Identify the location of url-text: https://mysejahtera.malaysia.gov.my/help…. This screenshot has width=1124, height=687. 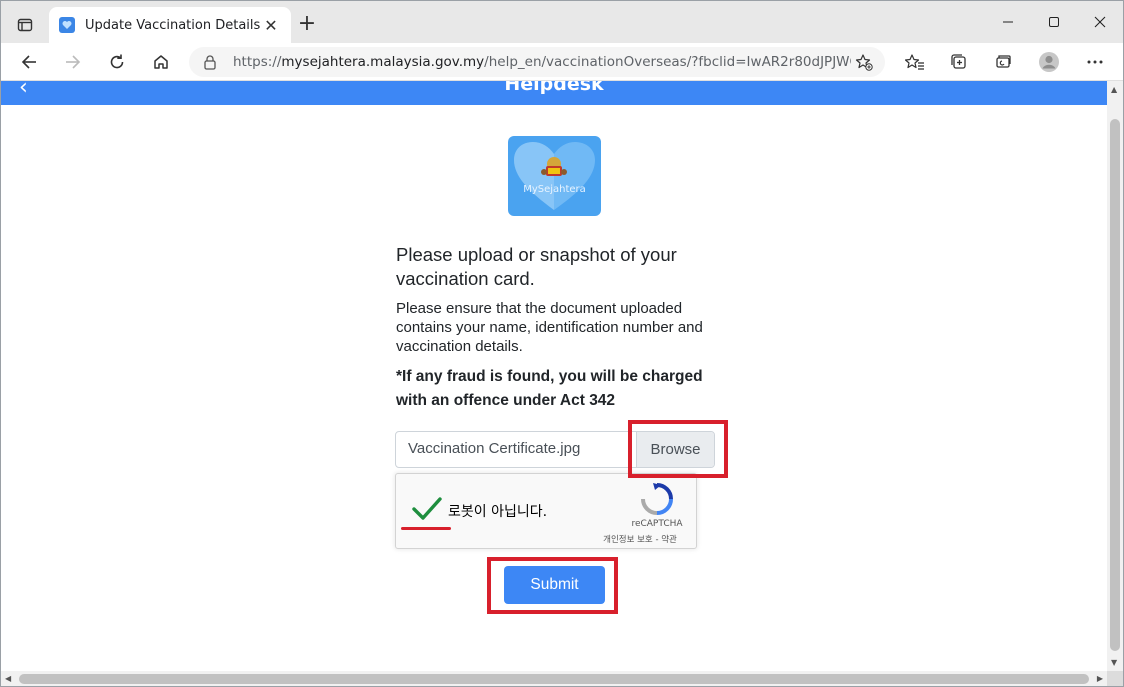
(542, 62).